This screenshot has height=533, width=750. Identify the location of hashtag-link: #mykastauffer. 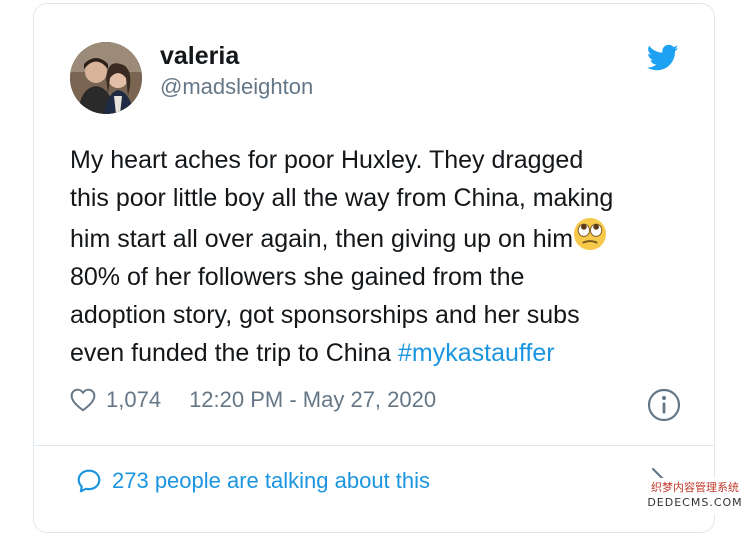
(476, 353).